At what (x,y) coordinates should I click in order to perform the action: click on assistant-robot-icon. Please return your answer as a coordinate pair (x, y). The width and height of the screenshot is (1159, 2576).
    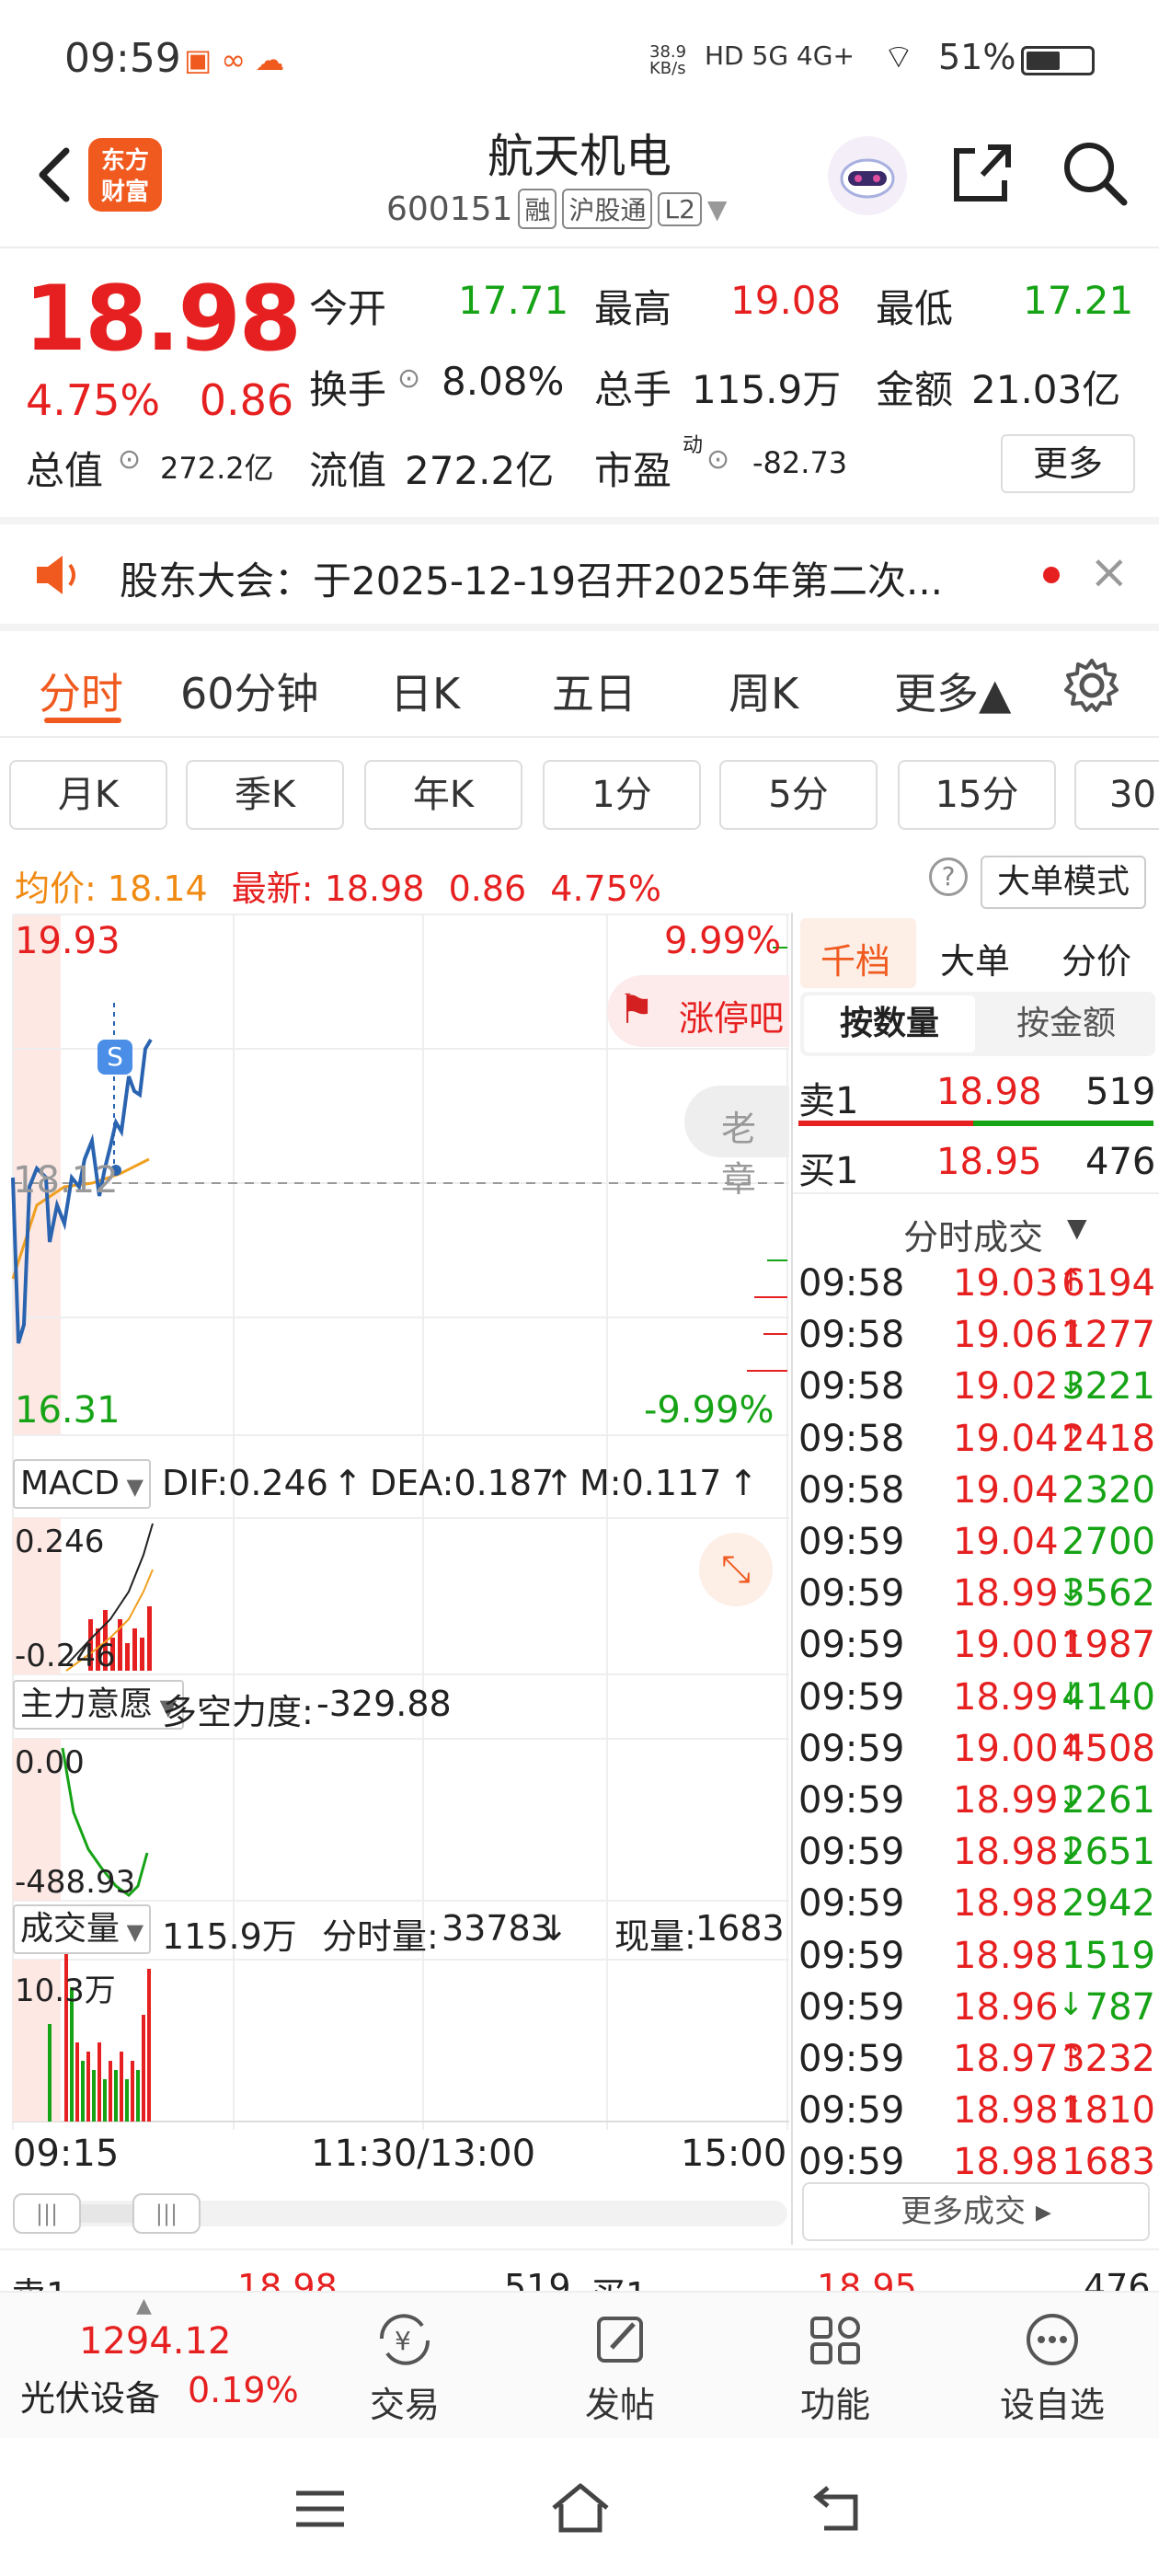
    Looking at the image, I should click on (867, 175).